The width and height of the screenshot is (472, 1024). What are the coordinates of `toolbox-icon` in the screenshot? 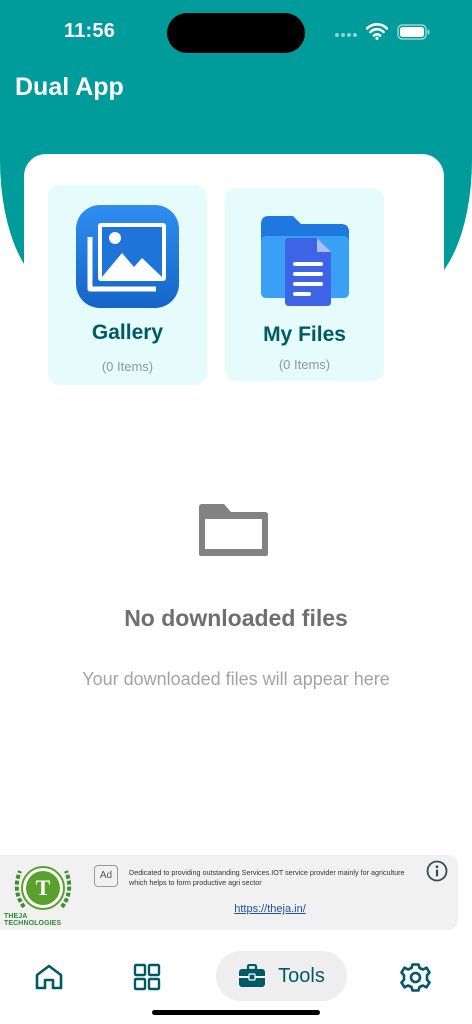 It's located at (252, 975).